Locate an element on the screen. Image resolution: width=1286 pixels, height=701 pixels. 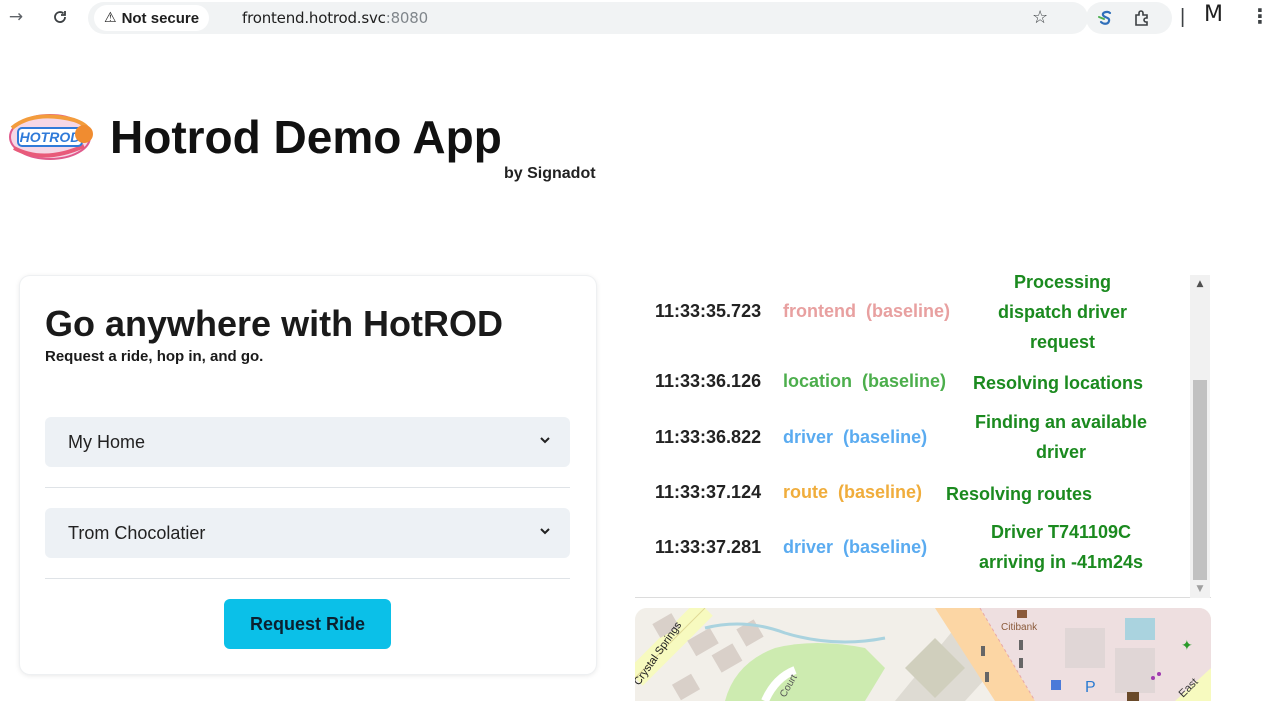
scrollbar-thumb is located at coordinates (1200, 480).